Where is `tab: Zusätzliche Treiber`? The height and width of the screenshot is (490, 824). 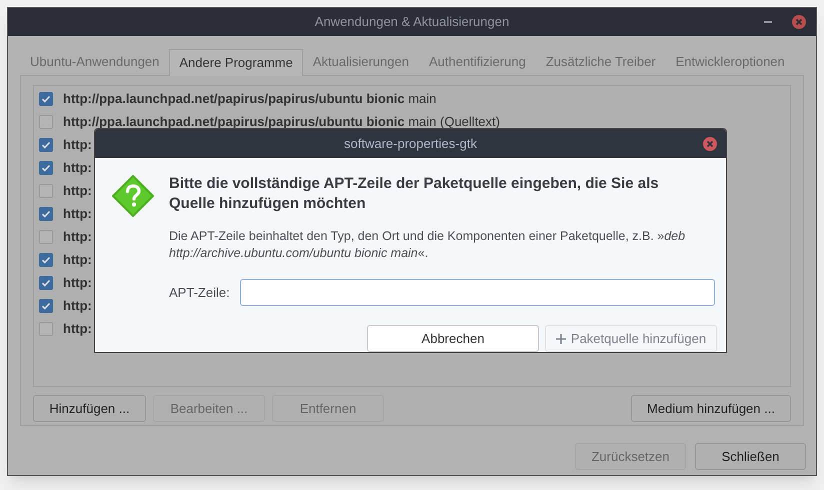
tab: Zusätzliche Treiber is located at coordinates (601, 62).